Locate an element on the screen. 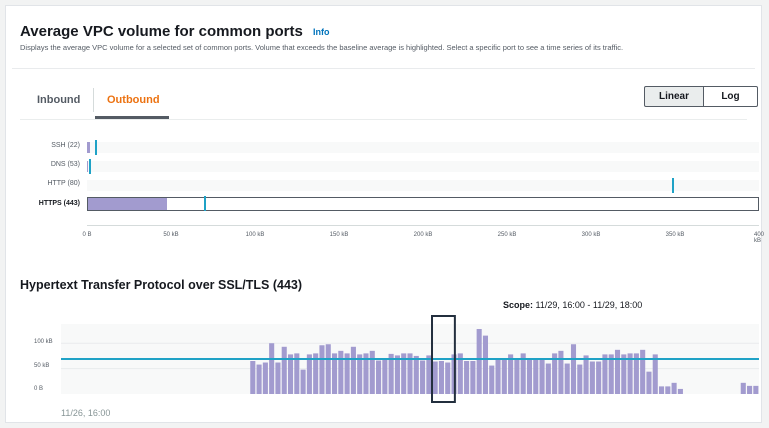  port-baseline-https is located at coordinates (204, 203).